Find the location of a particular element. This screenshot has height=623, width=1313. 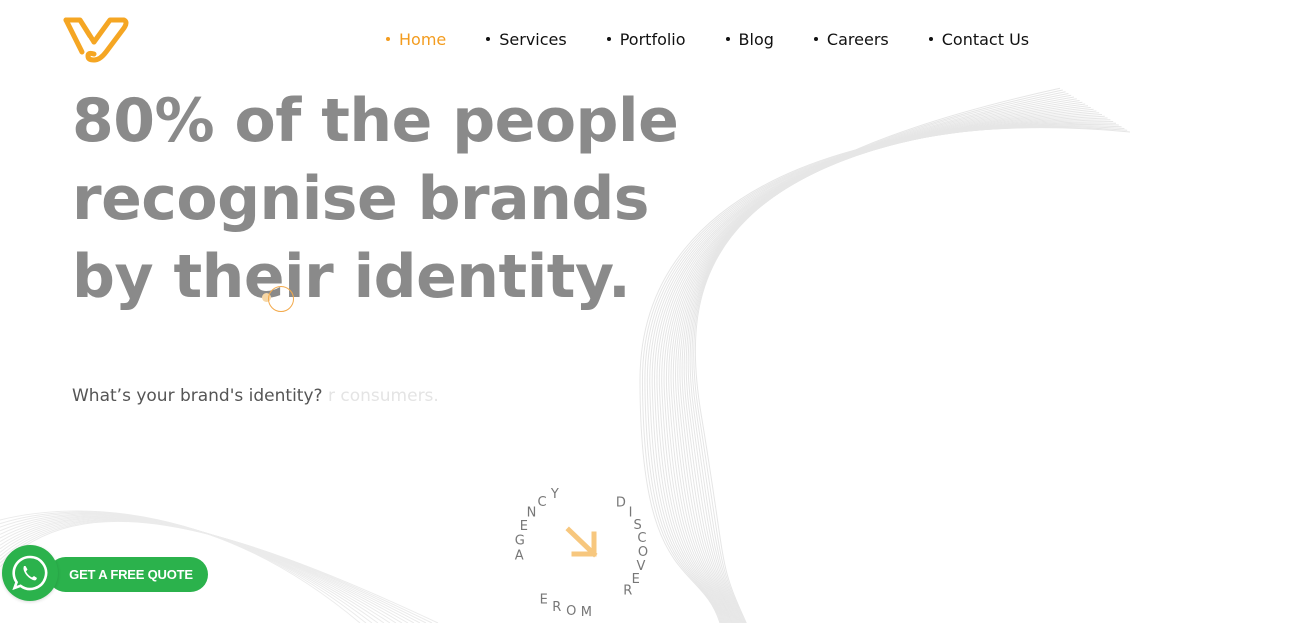

nav-item-portfolio: Portfolio is located at coordinates (646, 39).